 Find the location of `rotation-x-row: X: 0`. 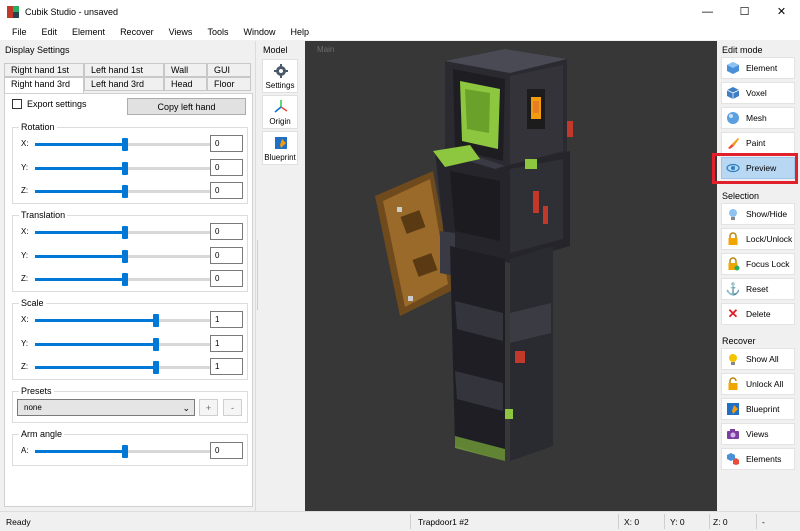

rotation-x-row: X: 0 is located at coordinates (131, 144).